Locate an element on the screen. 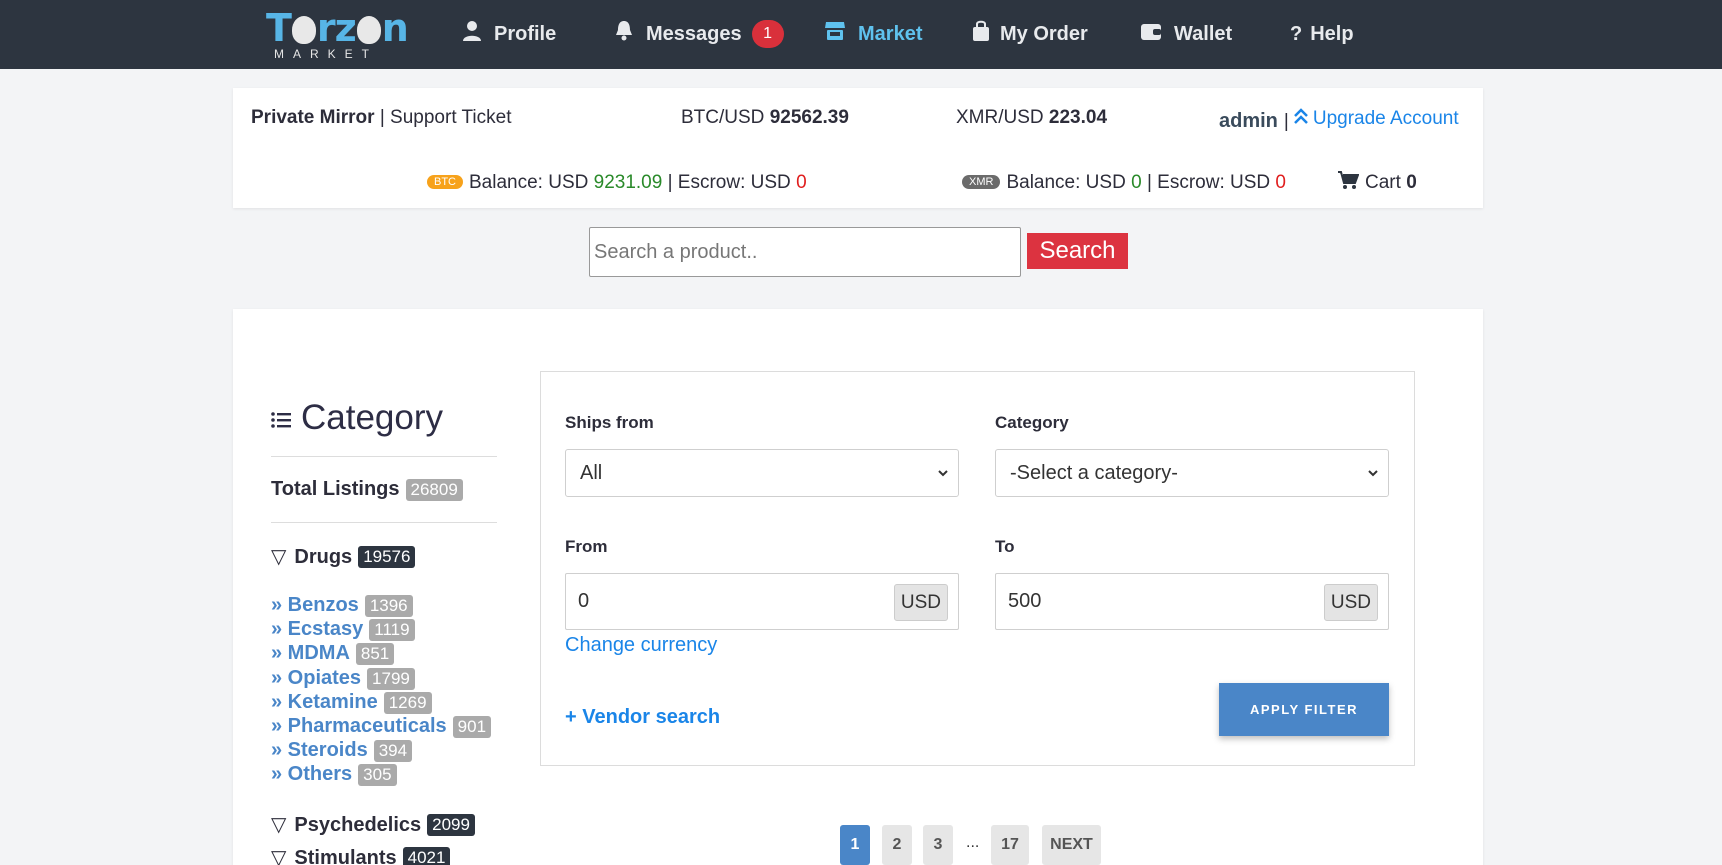 This screenshot has height=865, width=1722. xmr-rate-label: XMR/USD is located at coordinates (1000, 117).